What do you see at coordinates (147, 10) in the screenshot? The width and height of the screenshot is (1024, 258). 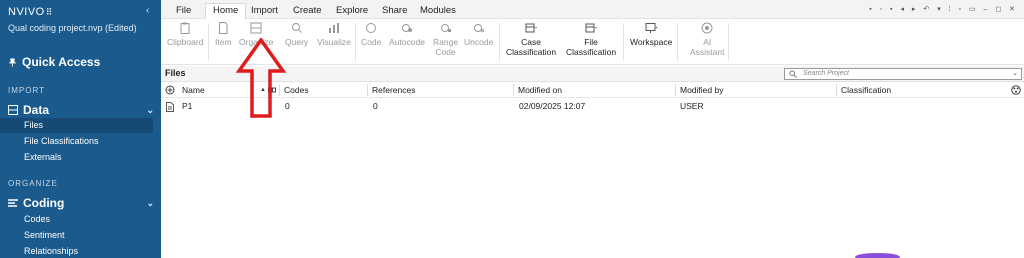 I see `collapse-sidebar-icon: ‹` at bounding box center [147, 10].